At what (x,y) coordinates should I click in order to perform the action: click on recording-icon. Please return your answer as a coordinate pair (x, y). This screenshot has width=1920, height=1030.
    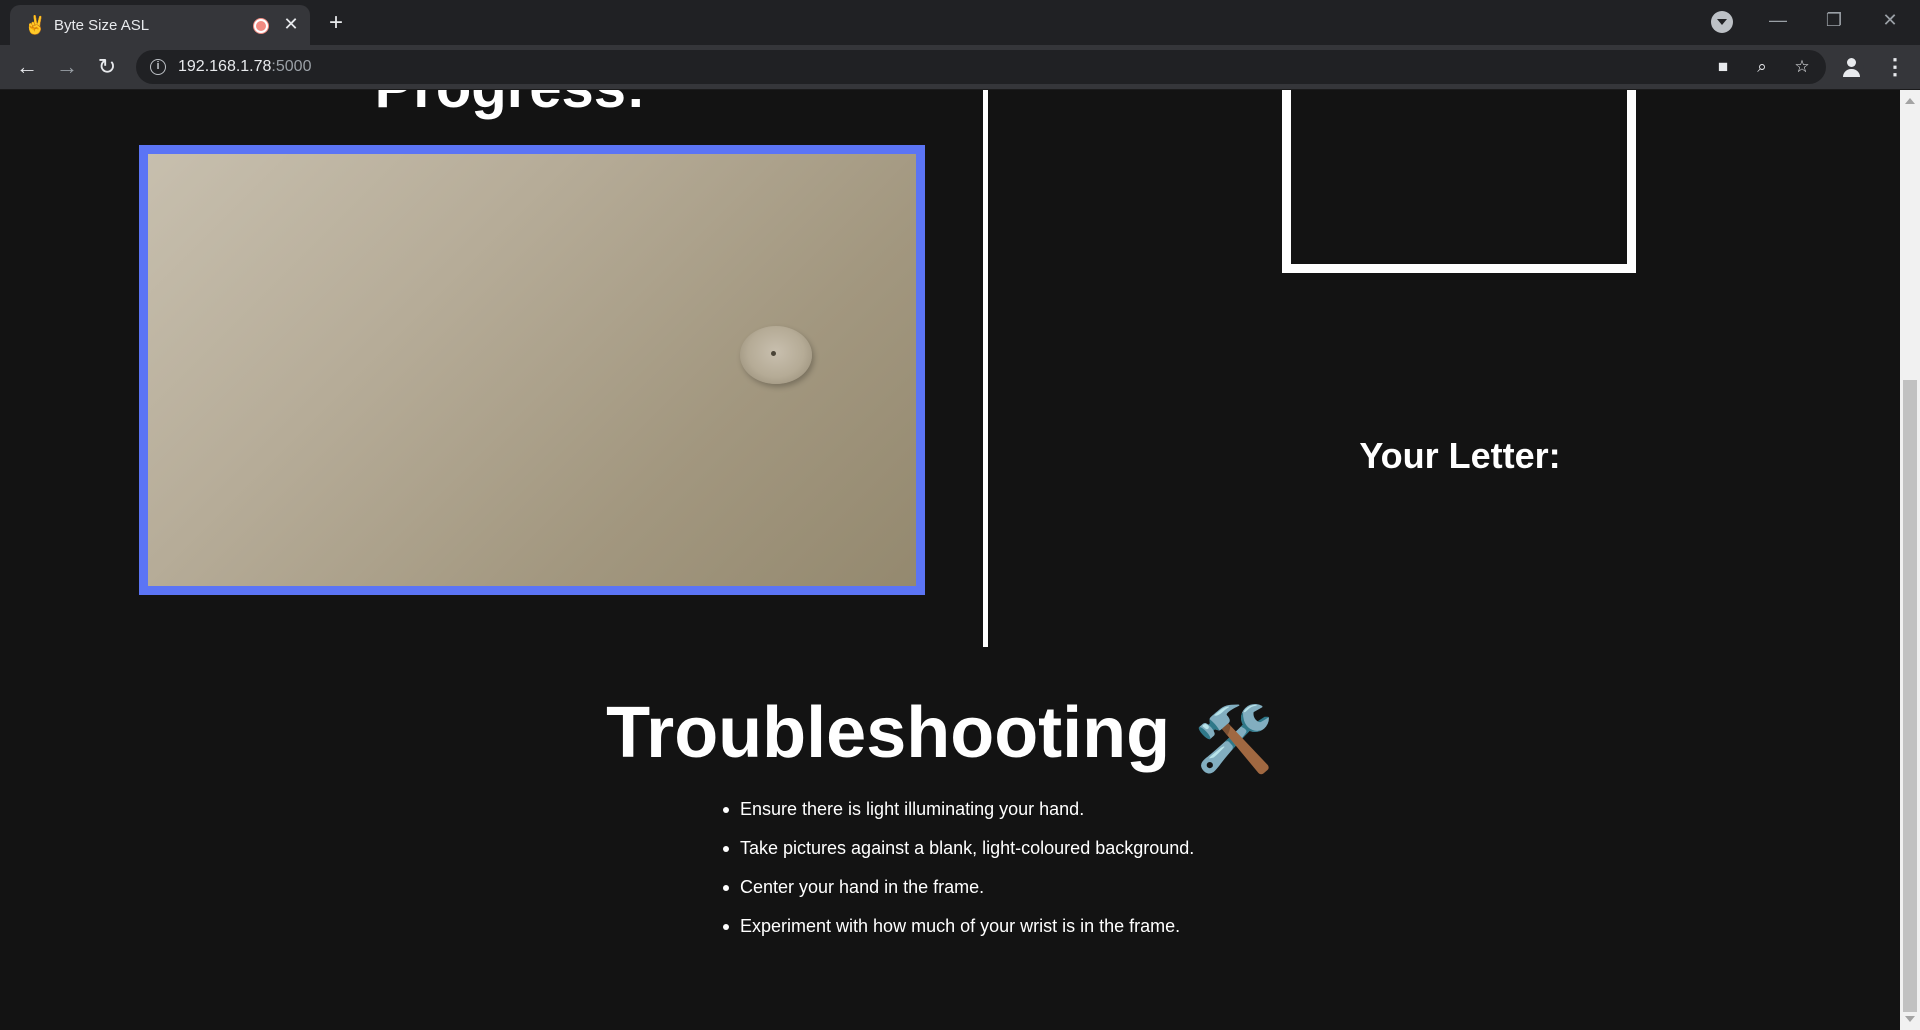
    Looking at the image, I should click on (261, 26).